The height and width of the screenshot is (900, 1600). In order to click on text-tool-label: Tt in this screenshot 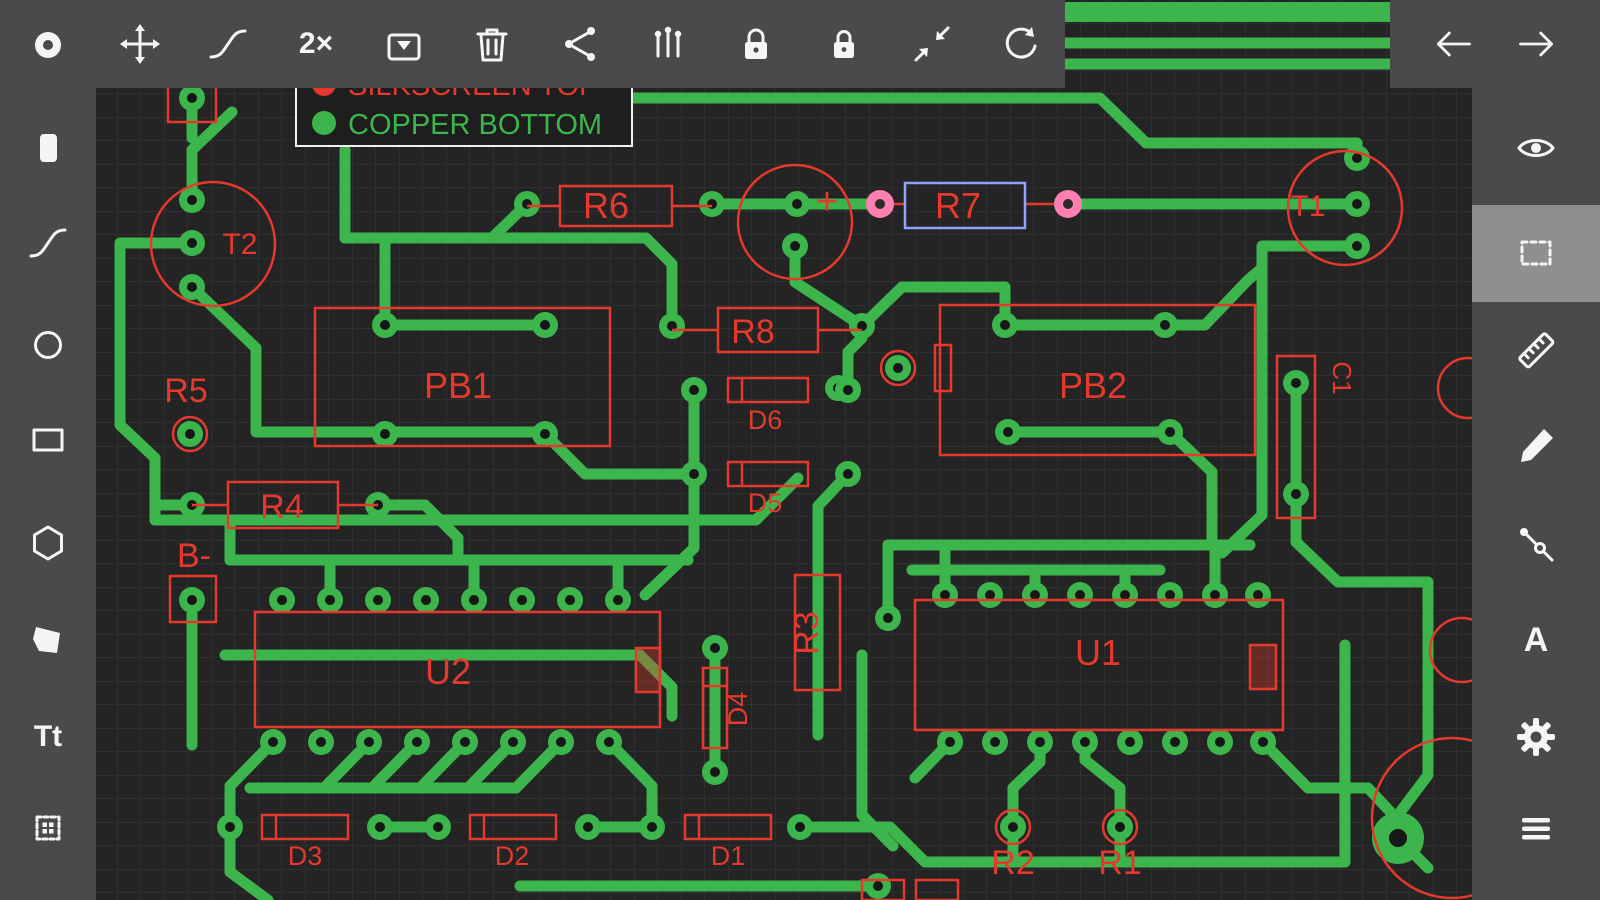, I will do `click(48, 736)`.